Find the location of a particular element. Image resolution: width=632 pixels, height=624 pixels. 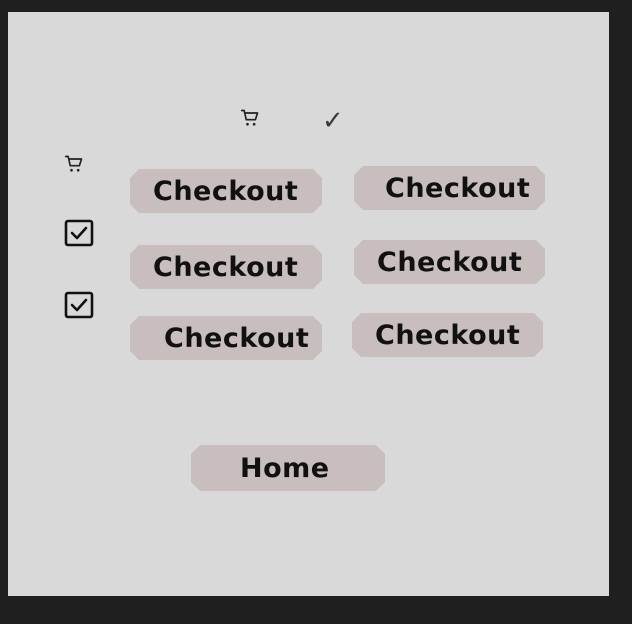

home-label: Home is located at coordinates (285, 468).